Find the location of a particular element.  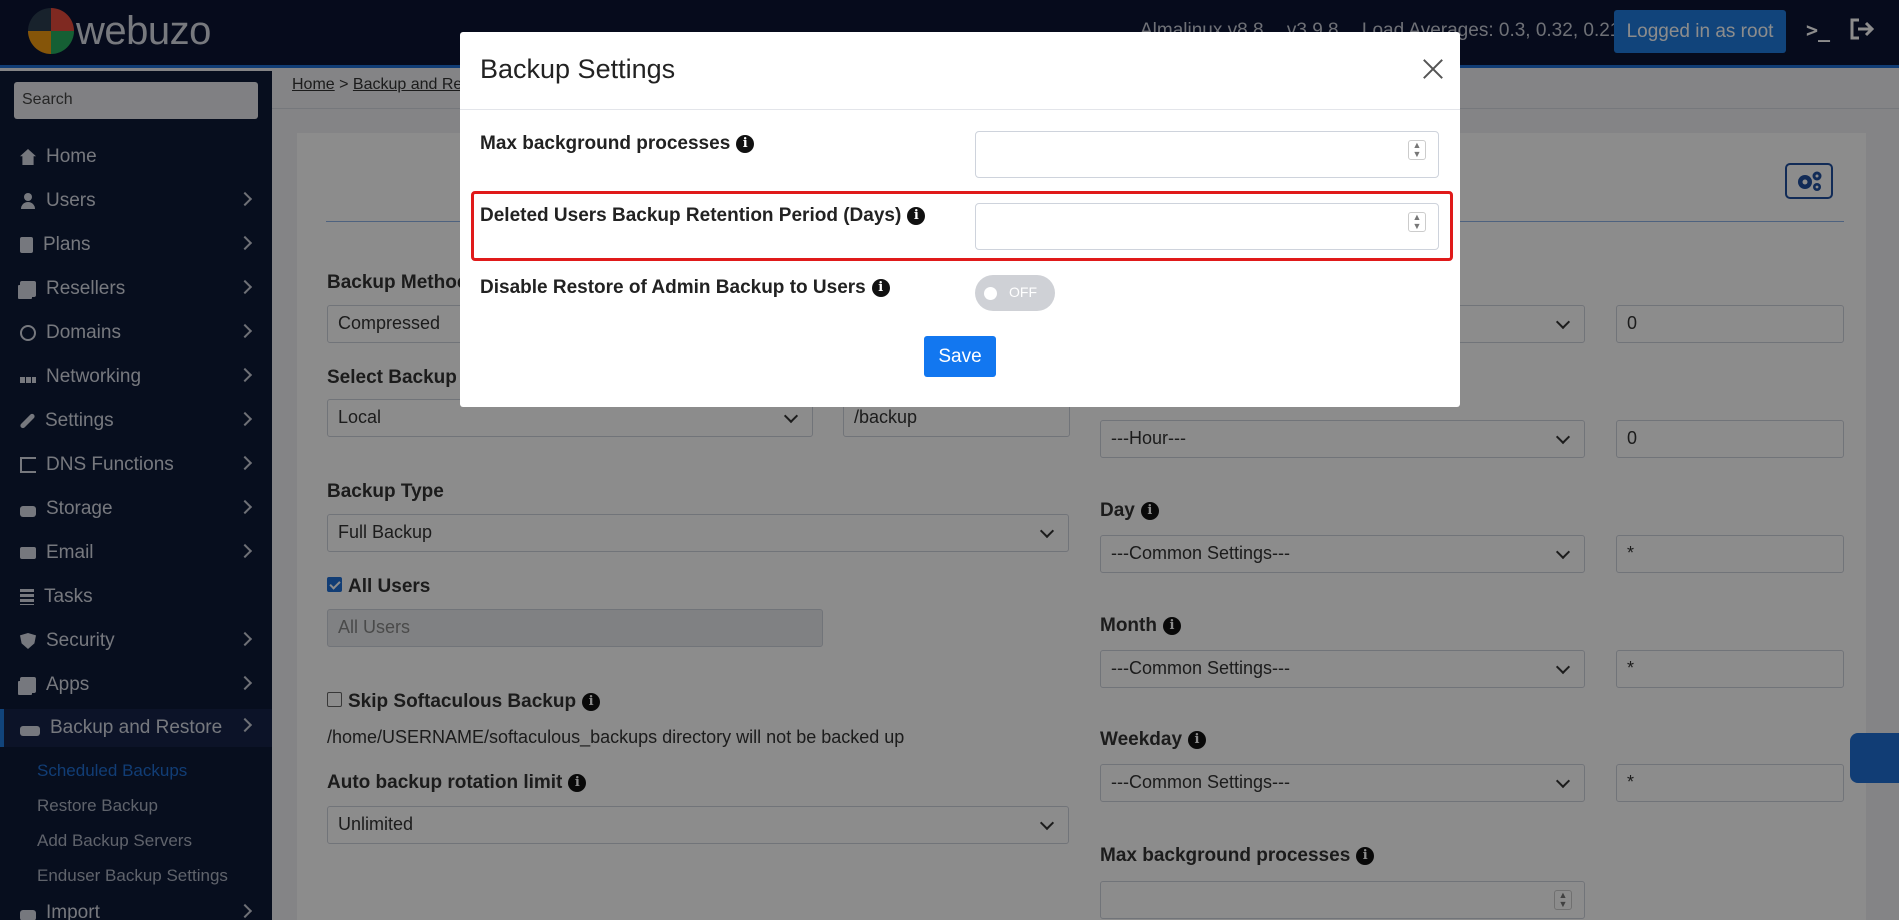

disable-restore-text: Disable Restore of Admin Backup to Users is located at coordinates (673, 287).